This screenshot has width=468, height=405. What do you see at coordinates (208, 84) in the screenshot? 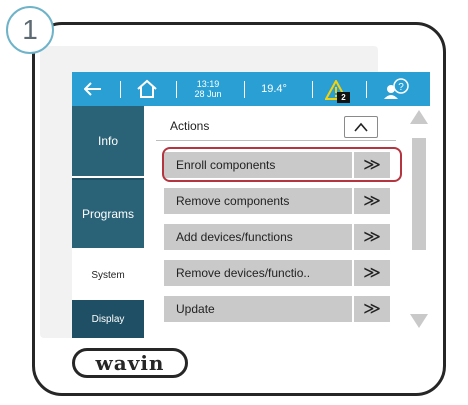
I see `time-text: 13:19` at bounding box center [208, 84].